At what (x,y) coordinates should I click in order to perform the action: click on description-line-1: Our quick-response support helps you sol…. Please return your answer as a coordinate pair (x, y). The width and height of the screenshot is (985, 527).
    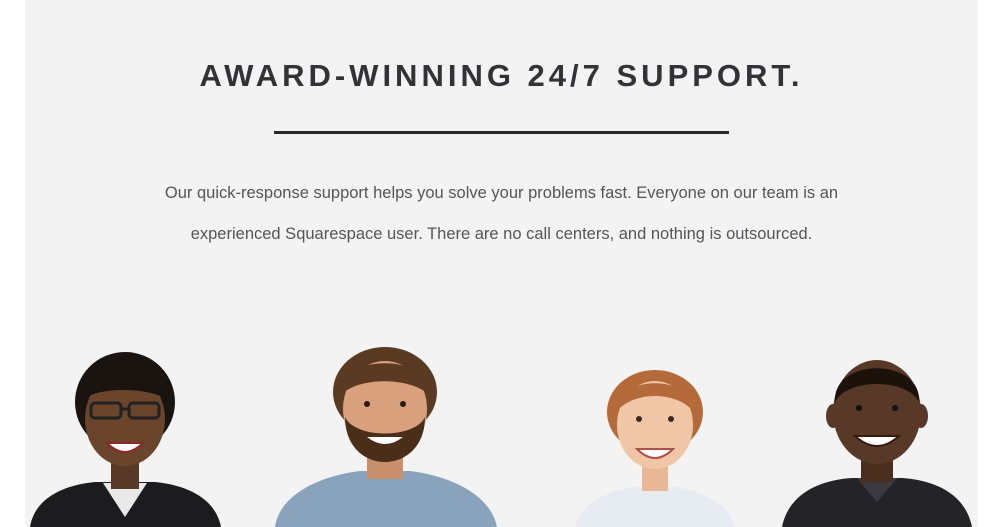
    Looking at the image, I should click on (501, 193).